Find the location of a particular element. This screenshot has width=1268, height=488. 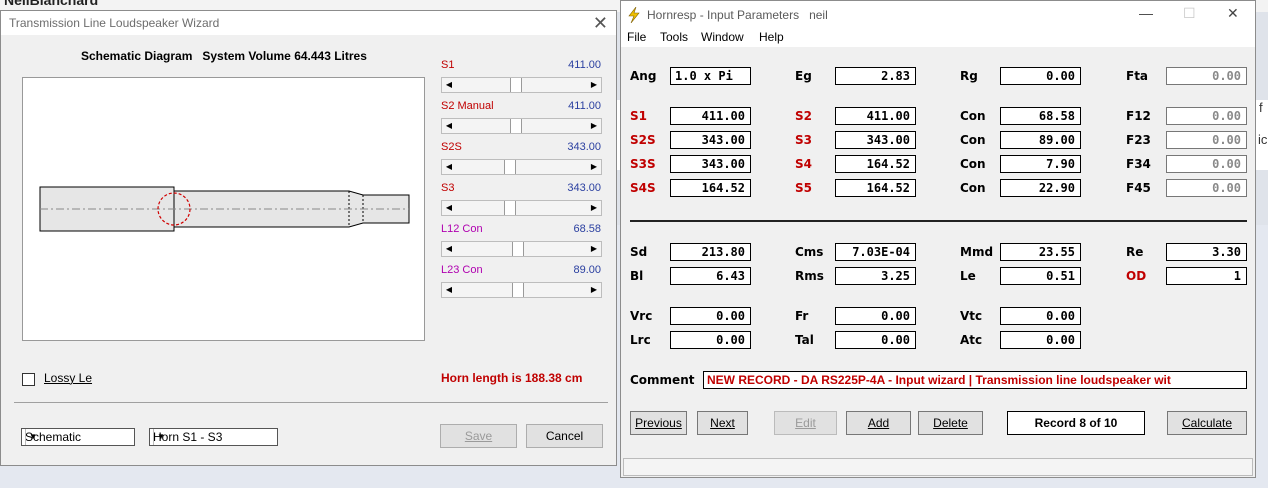

menu-file: File is located at coordinates (636, 37).